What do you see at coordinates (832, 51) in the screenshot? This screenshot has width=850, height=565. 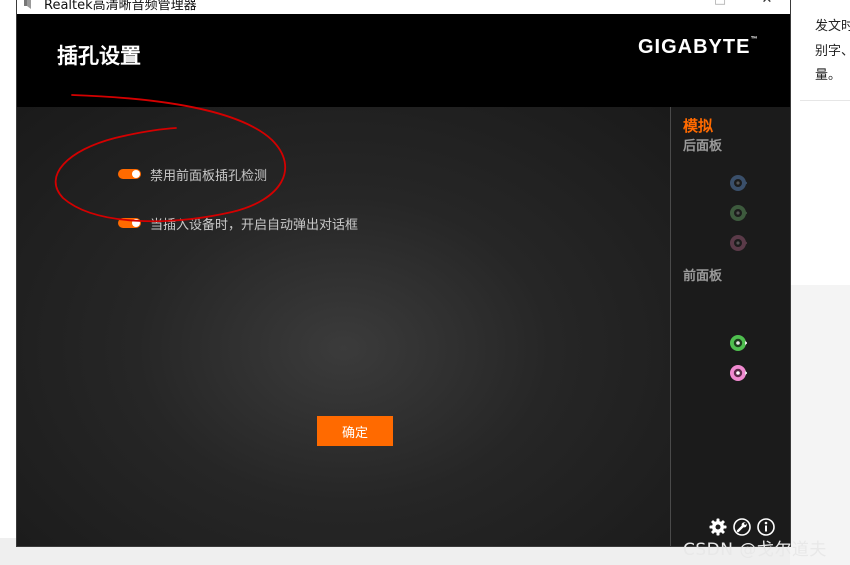 I see `background-text-line: 别字、` at bounding box center [832, 51].